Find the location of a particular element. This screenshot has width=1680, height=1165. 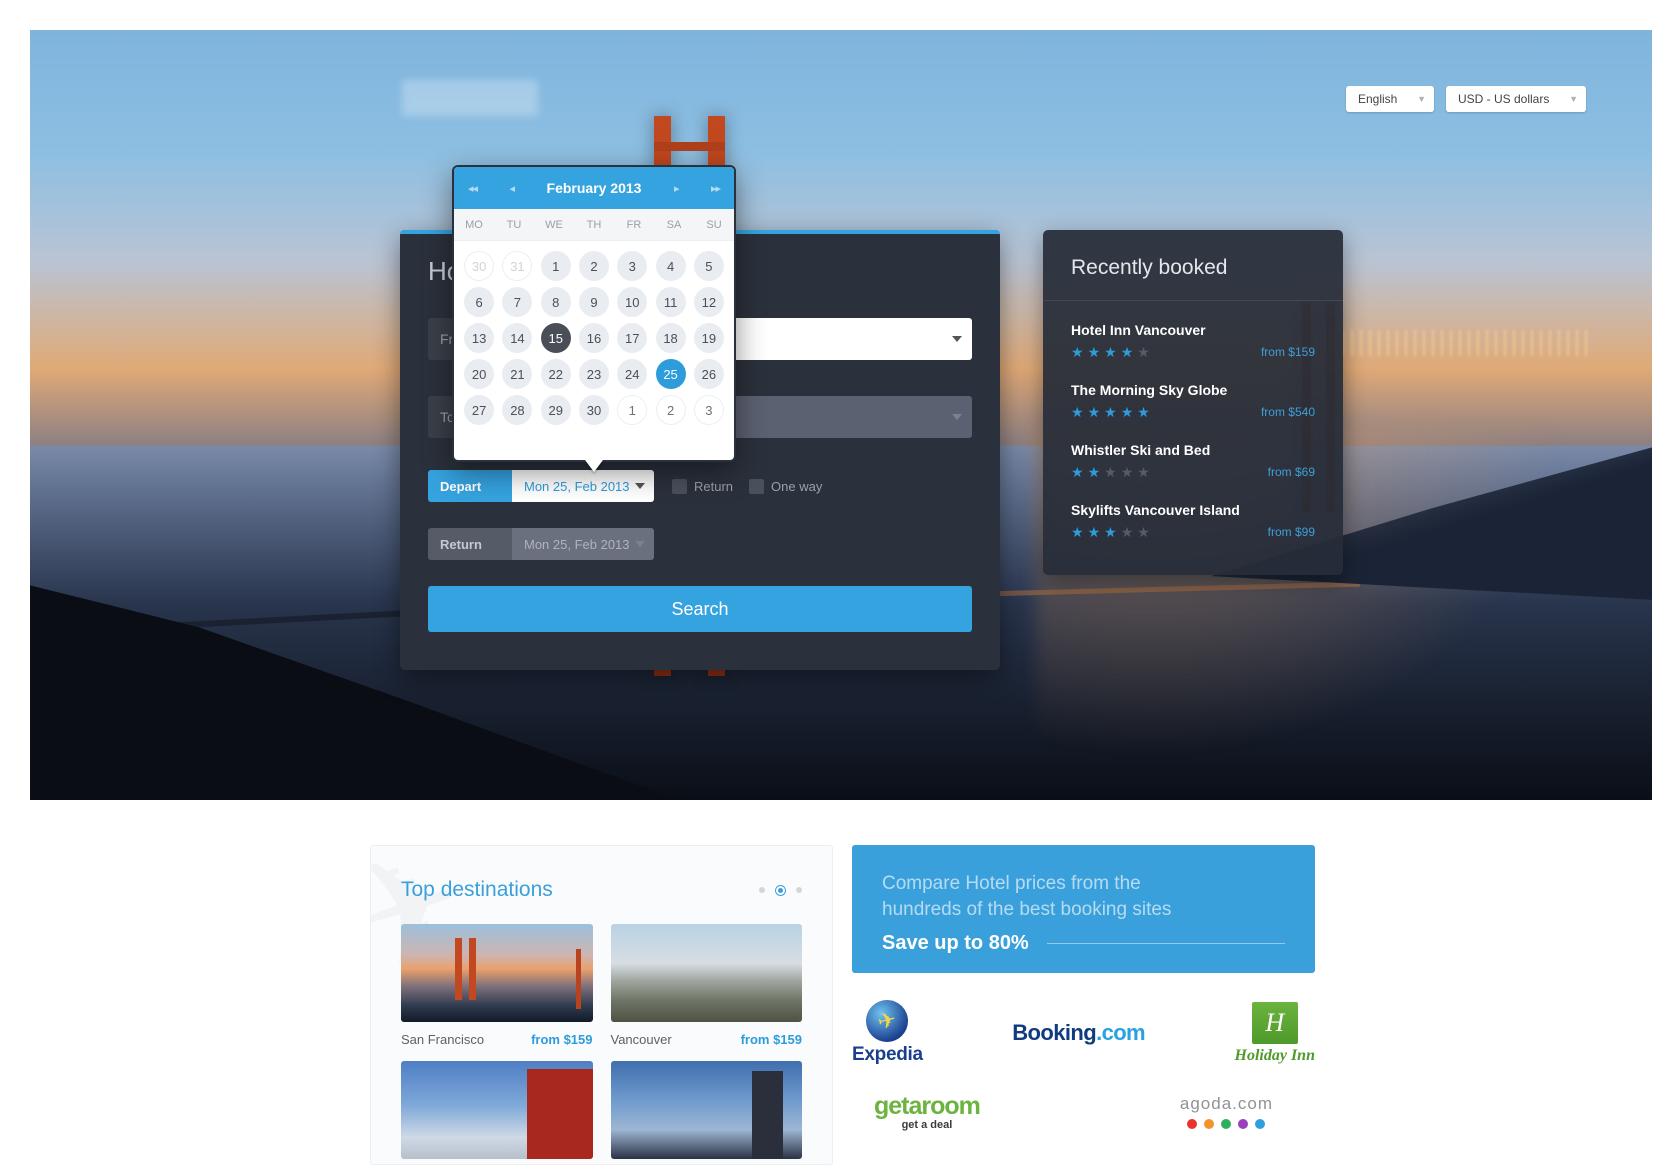

depart-date-input: Mon 25, Feb 2013 is located at coordinates (583, 486).